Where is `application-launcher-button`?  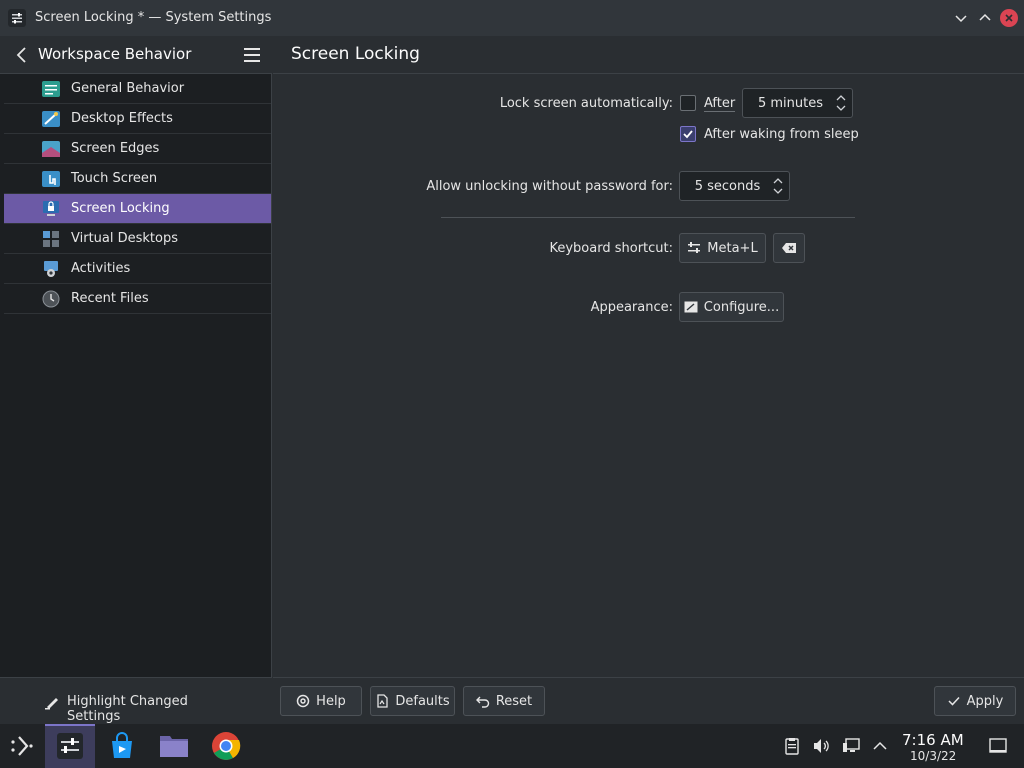 application-launcher-button is located at coordinates (22, 746).